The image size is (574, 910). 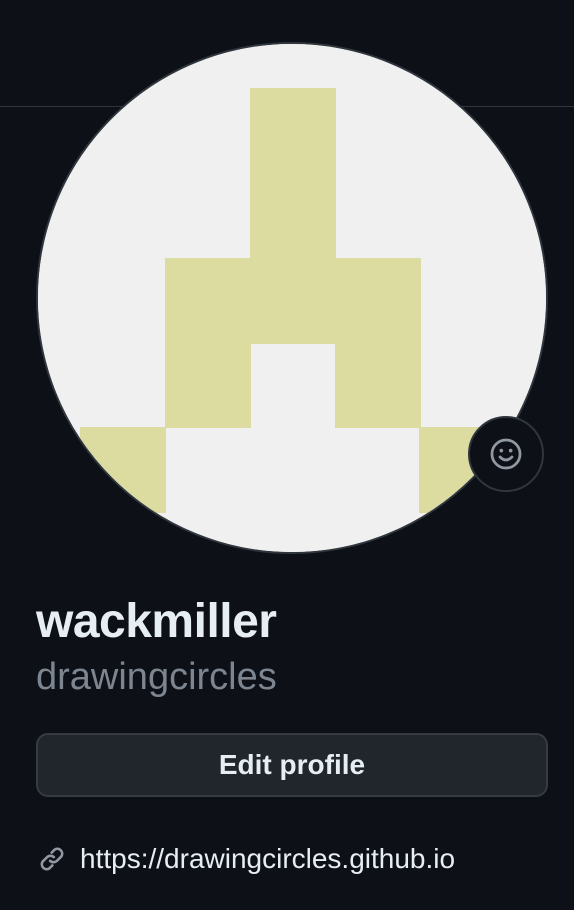 What do you see at coordinates (267, 859) in the screenshot?
I see `website-link: https://drawingcircles.github.io` at bounding box center [267, 859].